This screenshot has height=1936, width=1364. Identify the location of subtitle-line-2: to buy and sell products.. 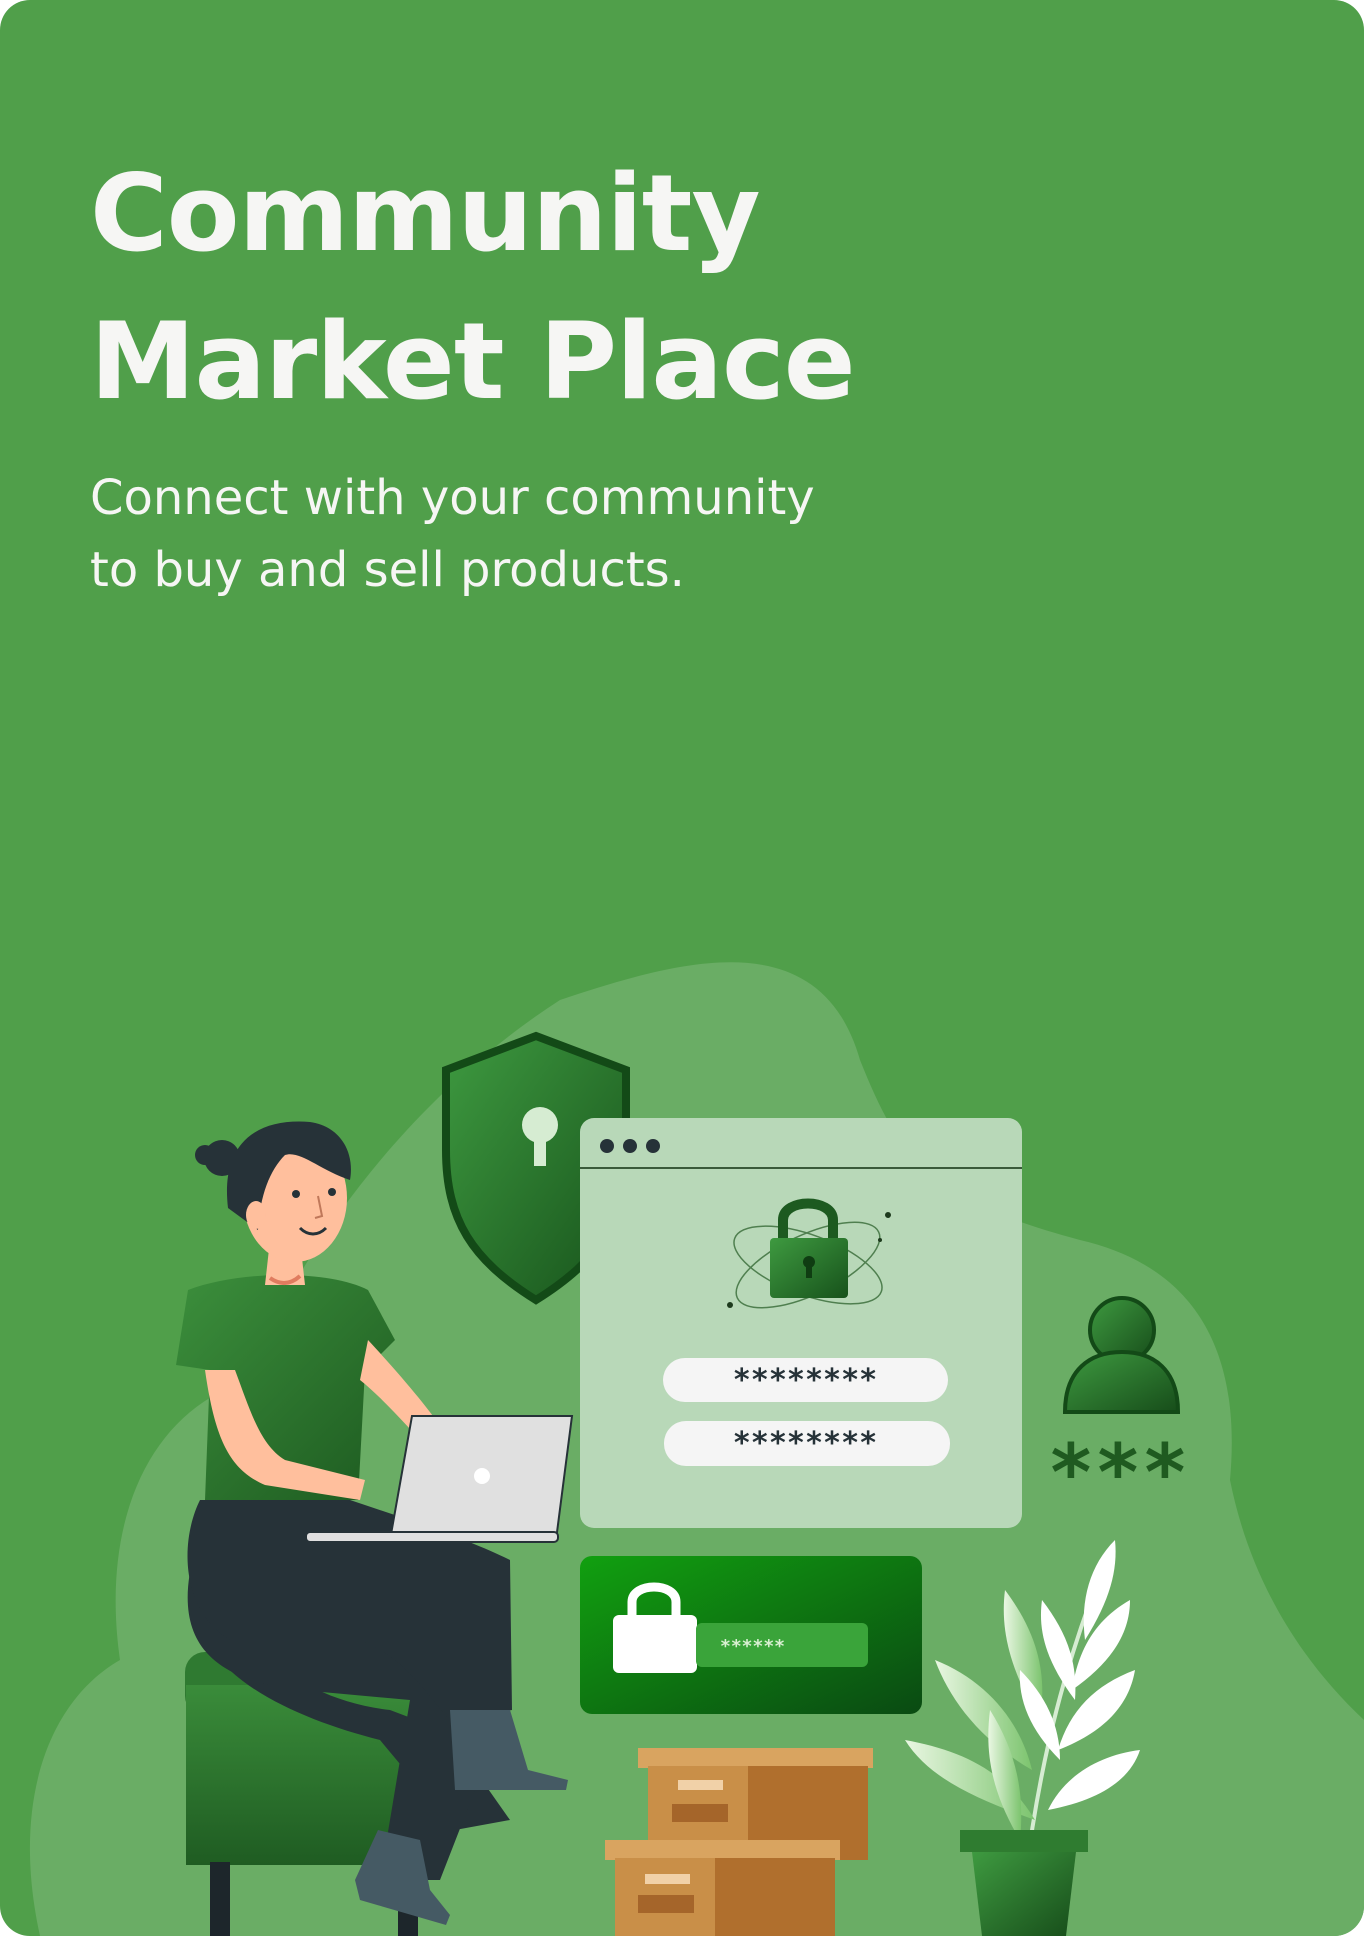
(387, 570).